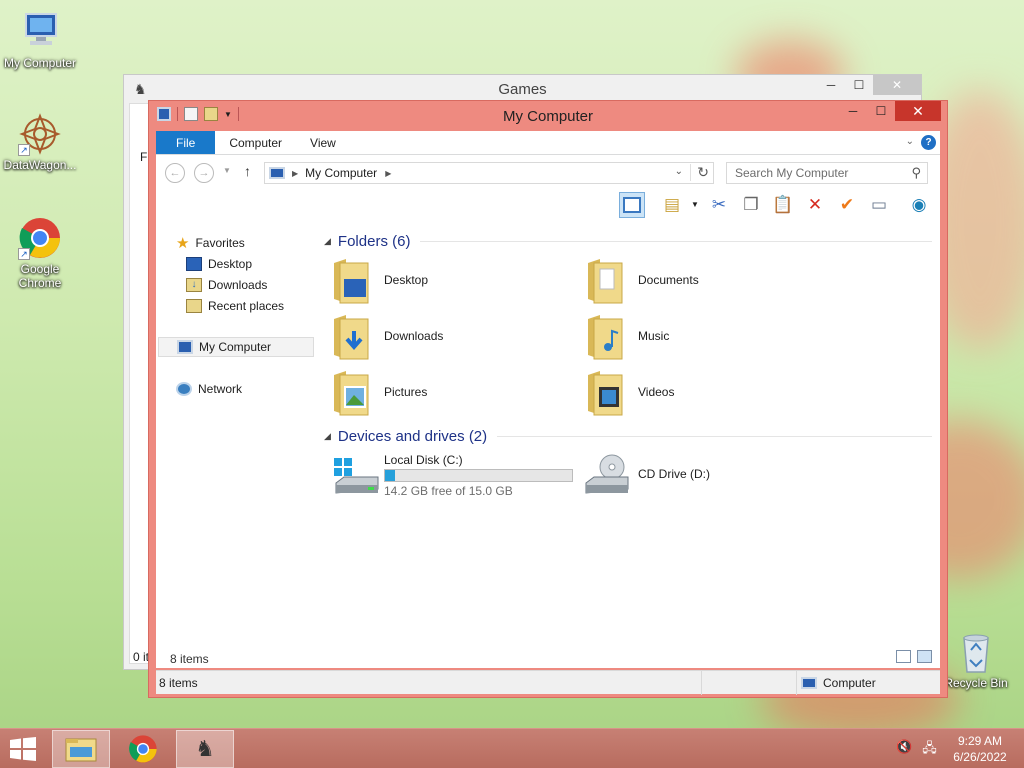 The image size is (1024, 768). What do you see at coordinates (815, 205) in the screenshot?
I see `delete-icon: ✕` at bounding box center [815, 205].